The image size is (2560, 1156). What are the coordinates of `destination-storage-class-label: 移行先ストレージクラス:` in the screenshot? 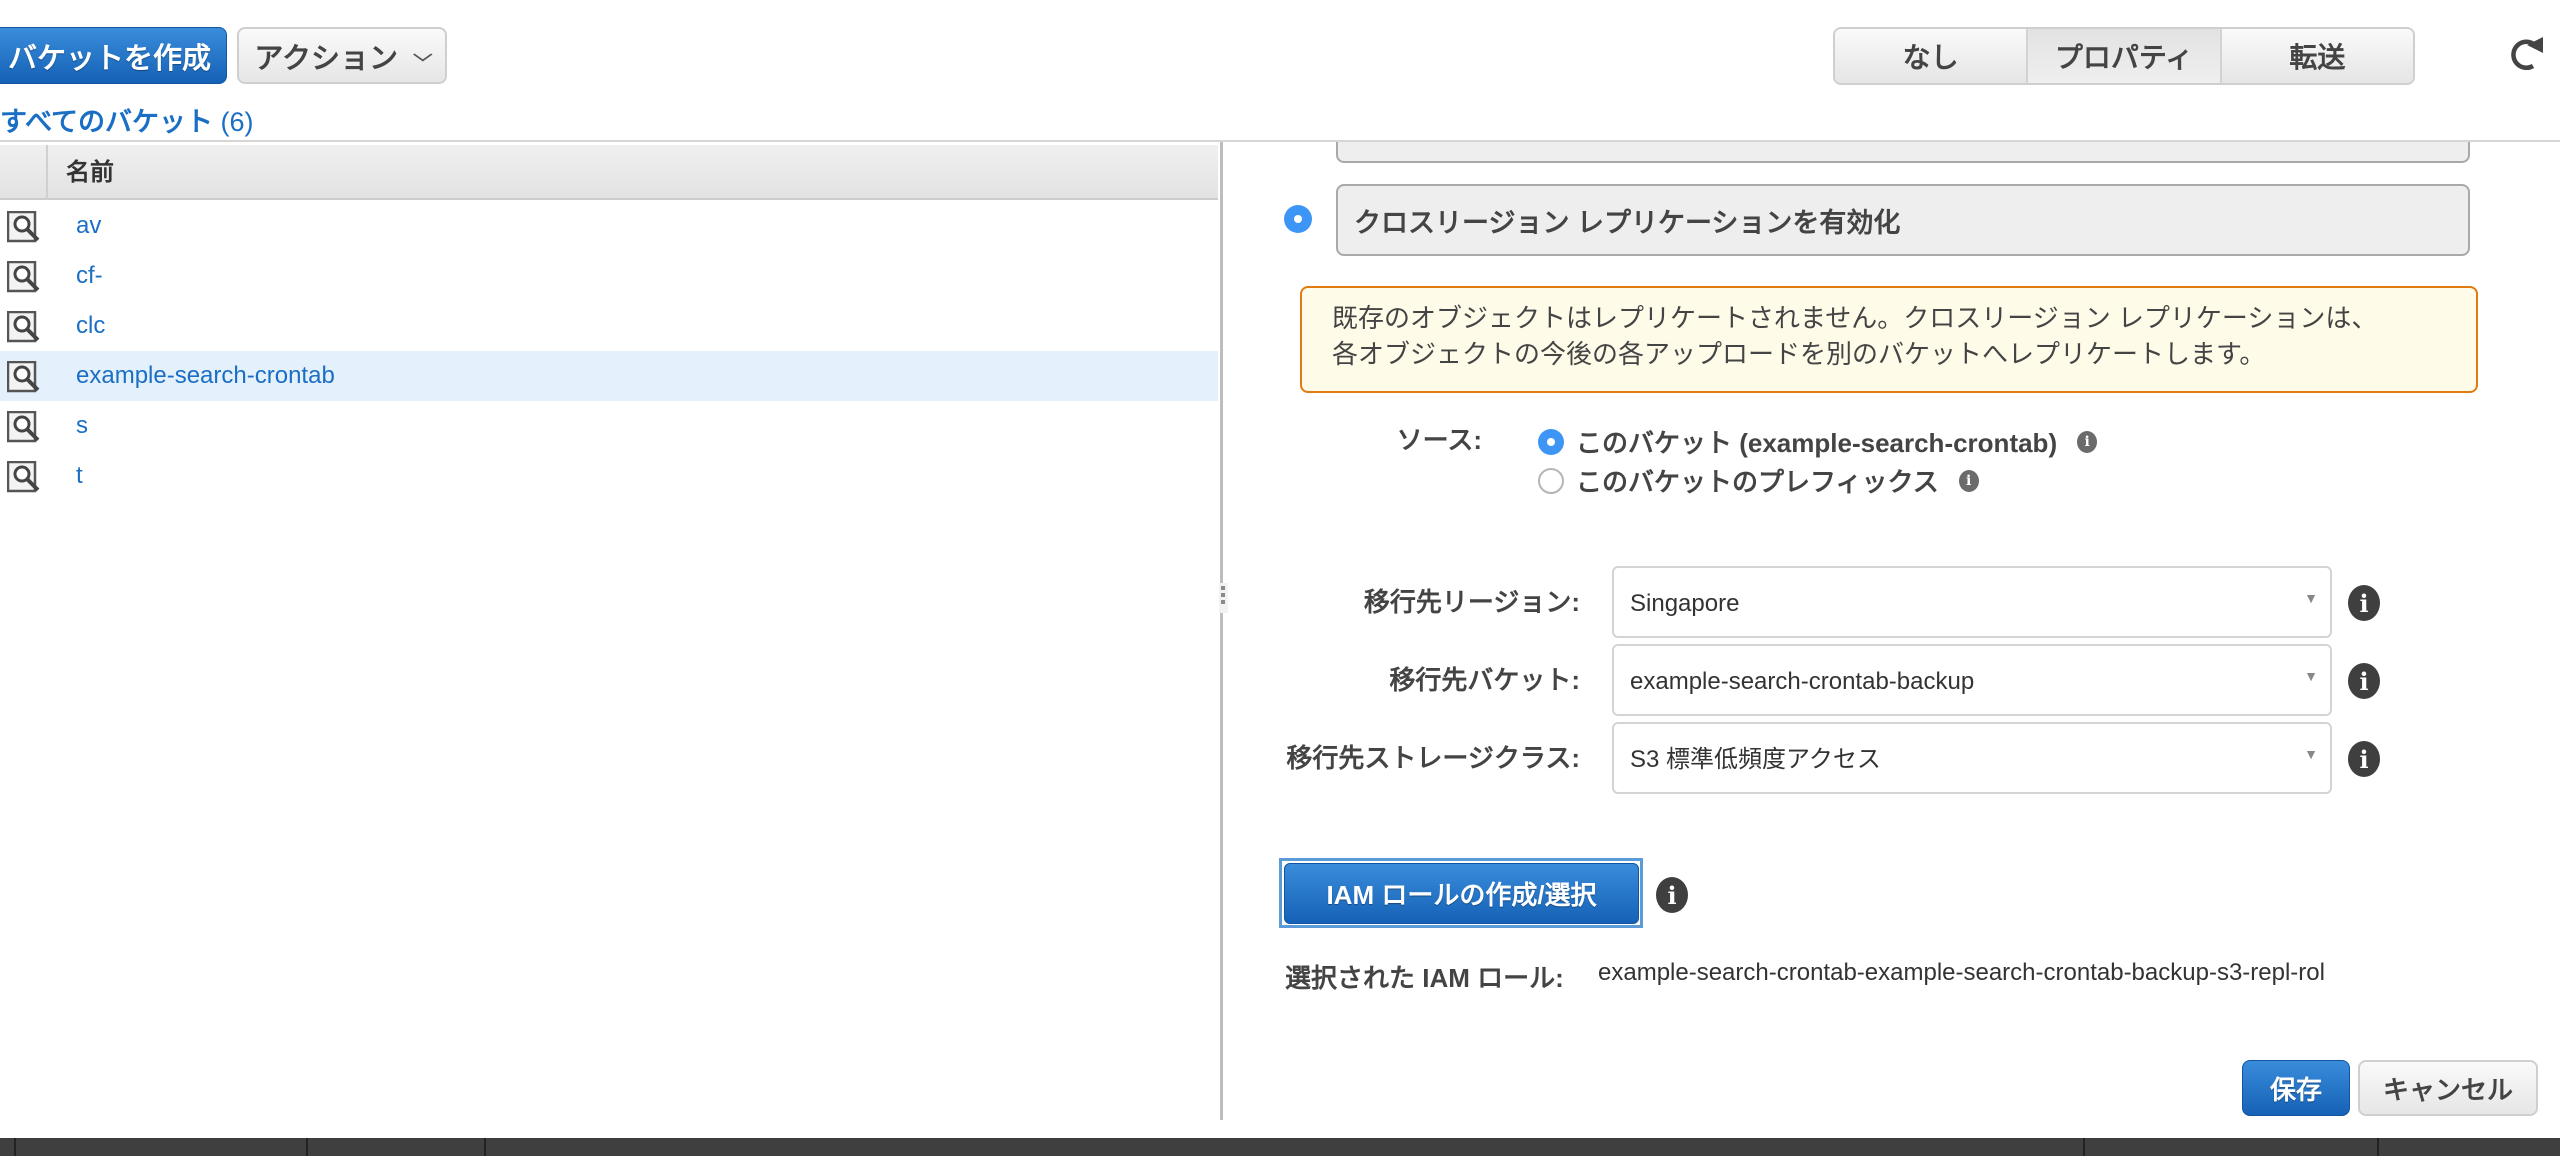 It's located at (1433, 758).